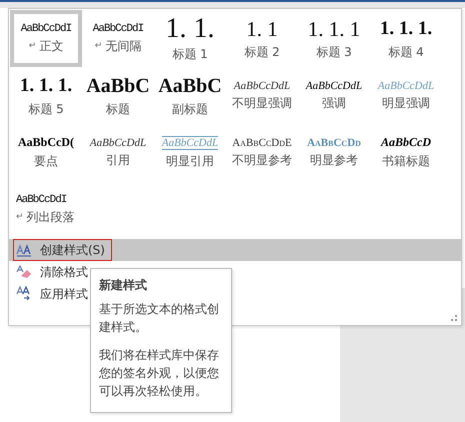 The image size is (465, 422). I want to click on style-option: AaBbCcDdL 引用, so click(118, 152).